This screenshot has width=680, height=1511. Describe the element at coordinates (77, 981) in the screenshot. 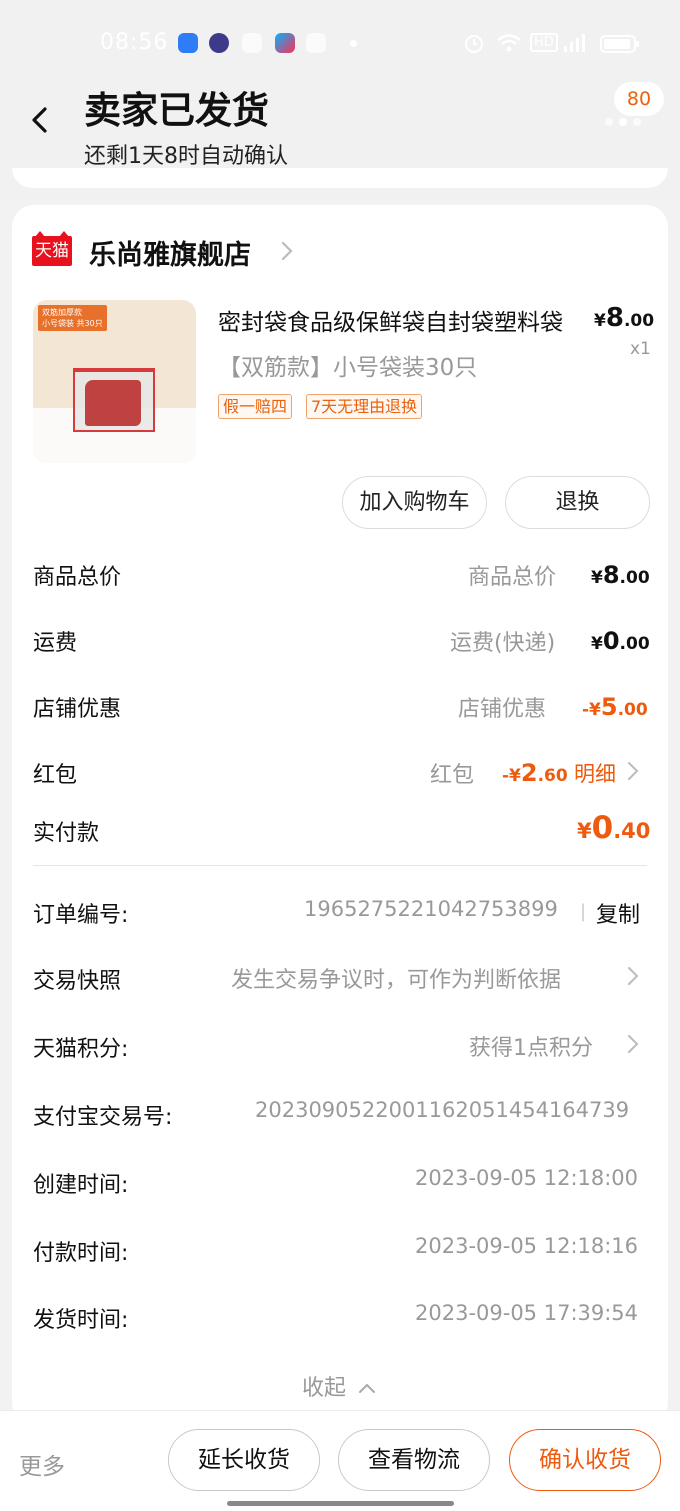

I see `snapshot-label: 交易快照` at that location.